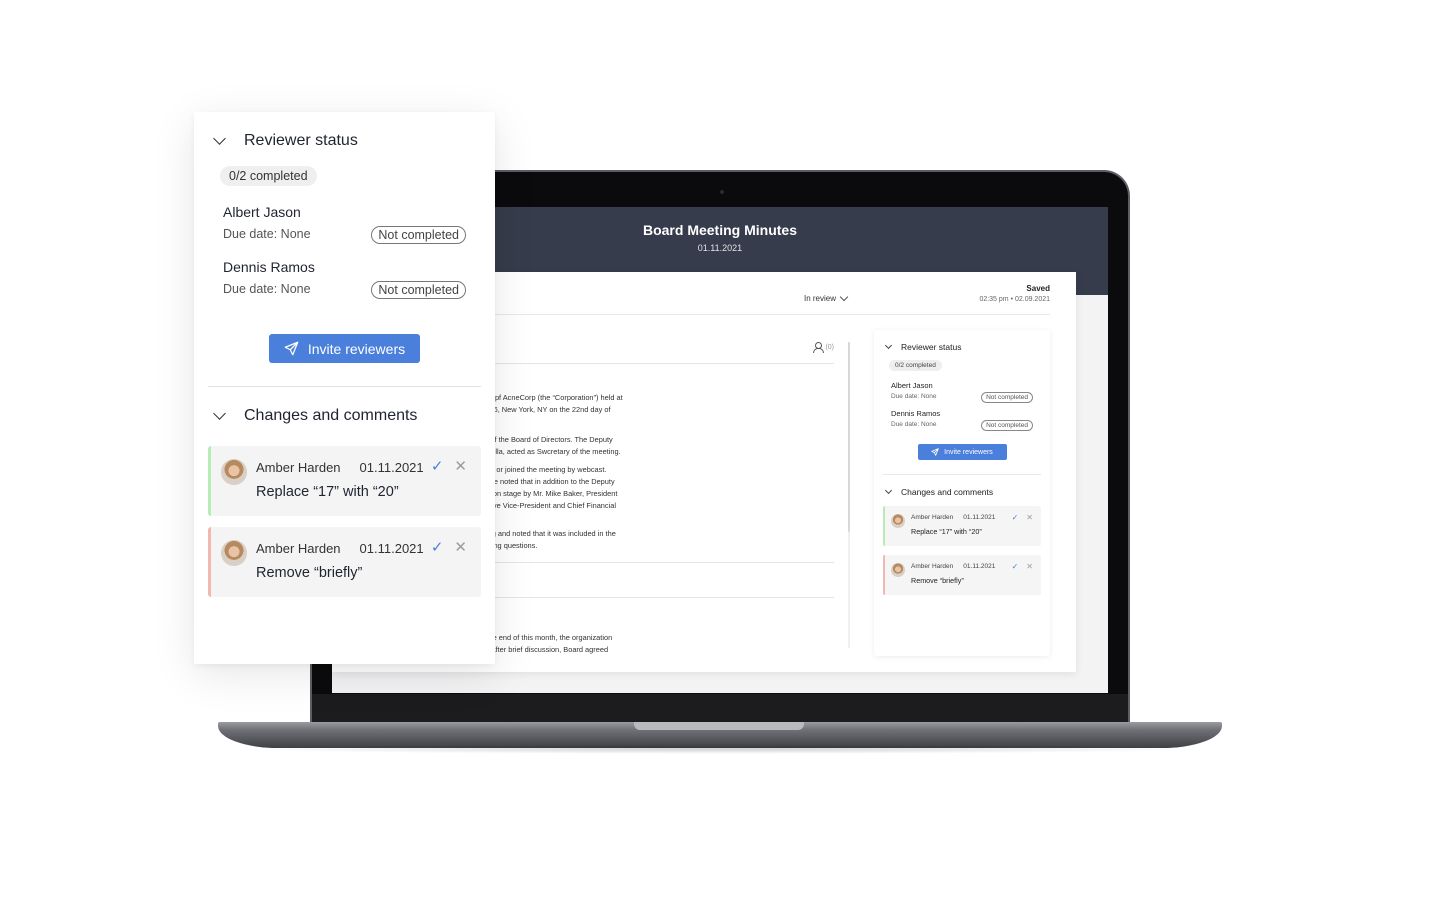 This screenshot has height=900, width=1440. I want to click on status-dropdown: In review, so click(826, 297).